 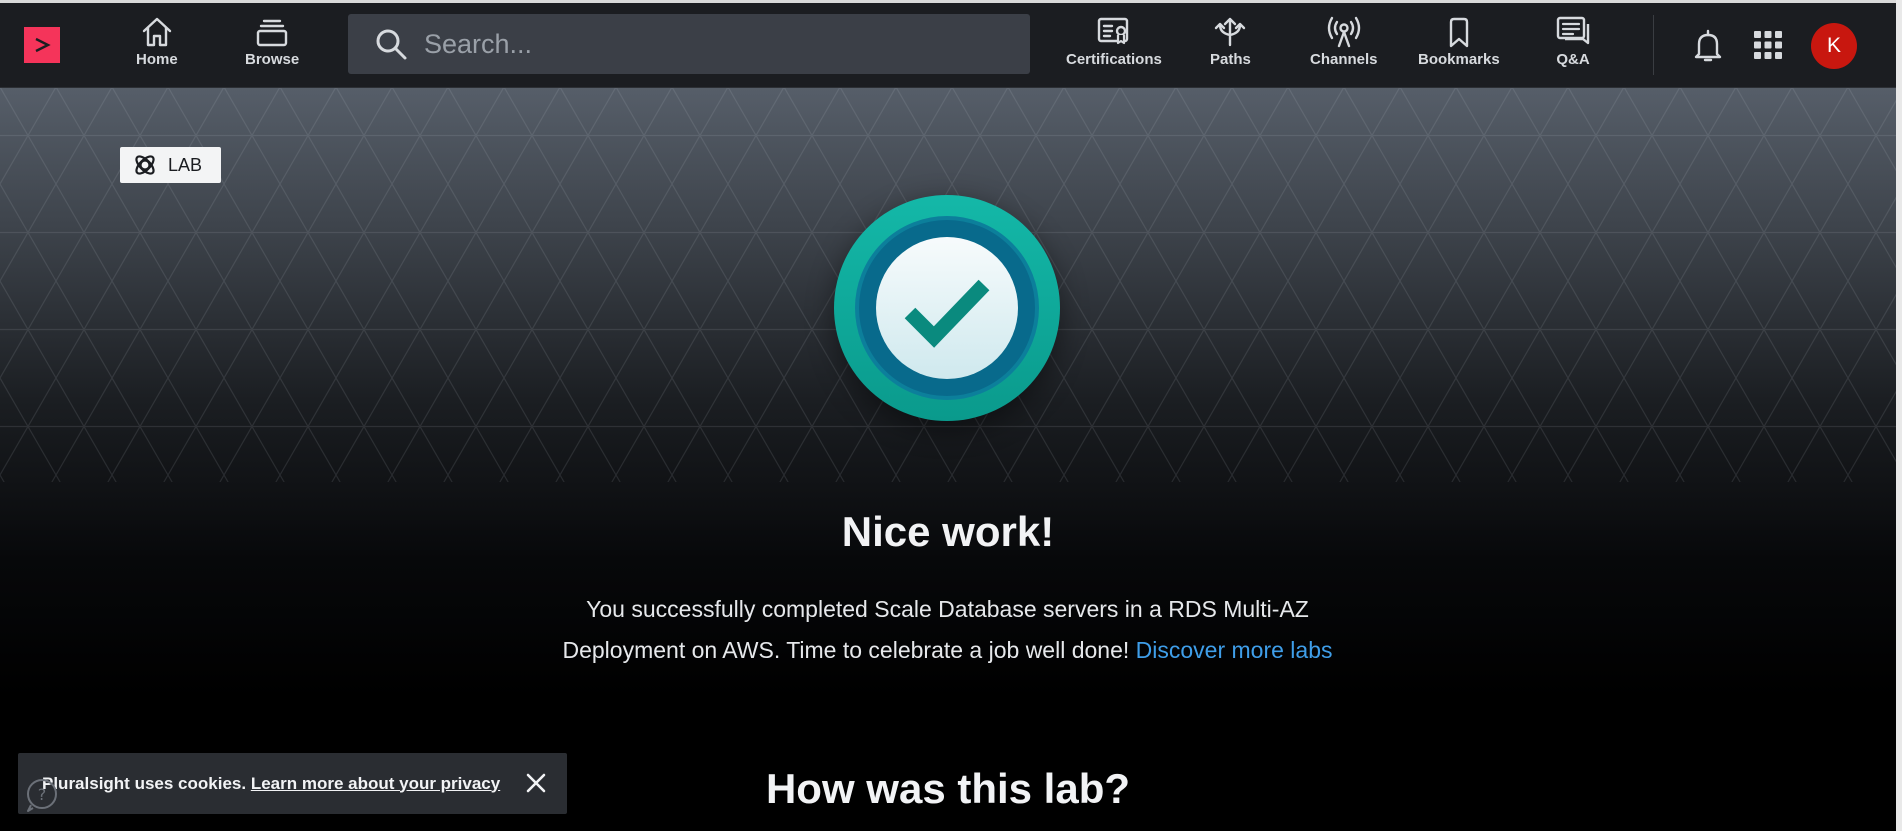 I want to click on chat-icon, so click(x=1573, y=30).